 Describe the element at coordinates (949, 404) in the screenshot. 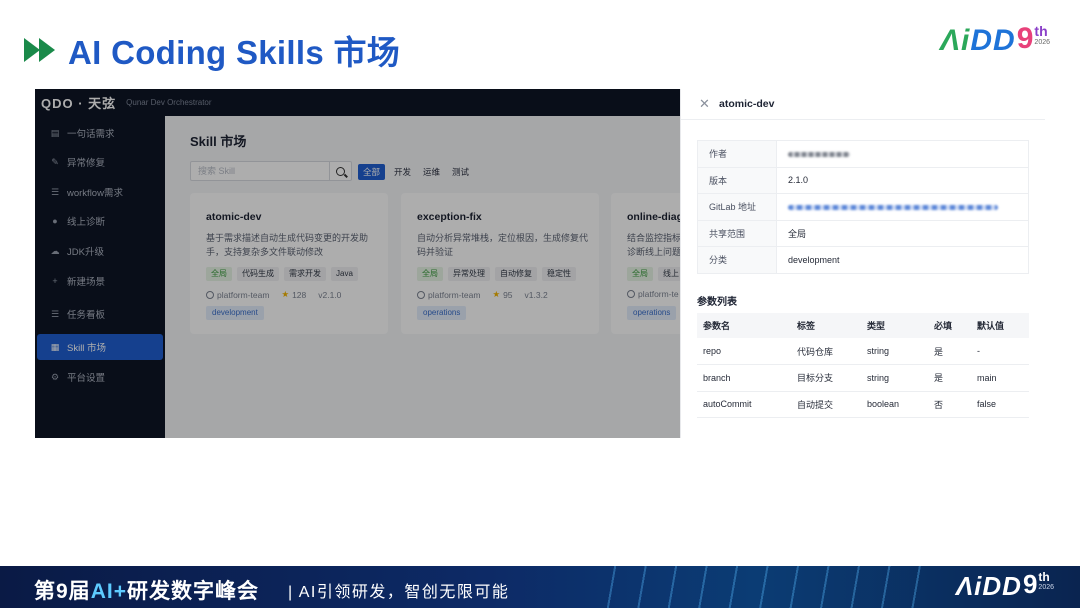

I see `cell: 否` at that location.